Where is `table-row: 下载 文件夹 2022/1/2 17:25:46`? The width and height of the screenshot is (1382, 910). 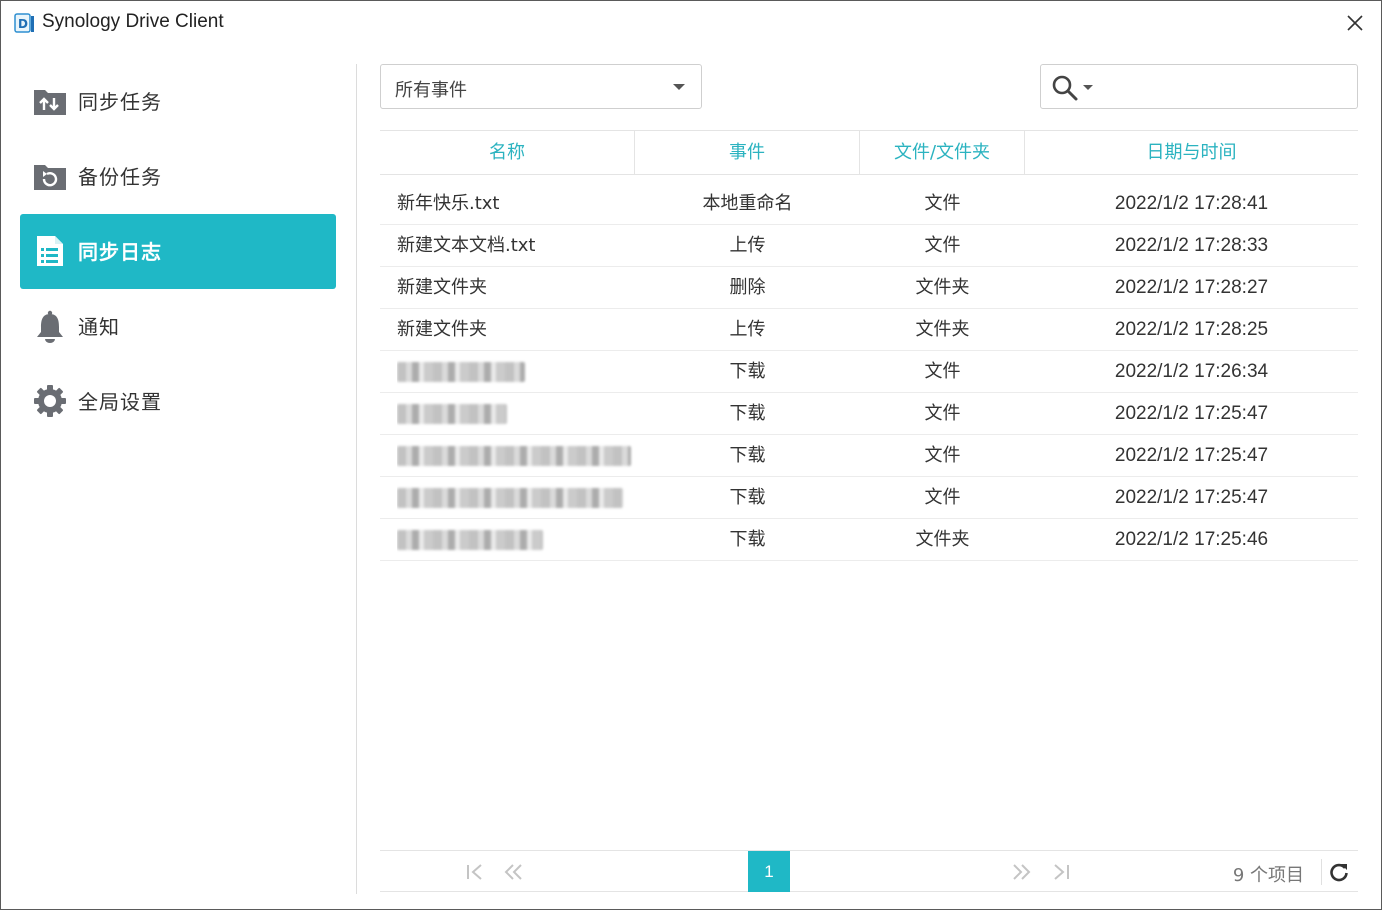
table-row: 下载 文件夹 2022/1/2 17:25:46 is located at coordinates (869, 540).